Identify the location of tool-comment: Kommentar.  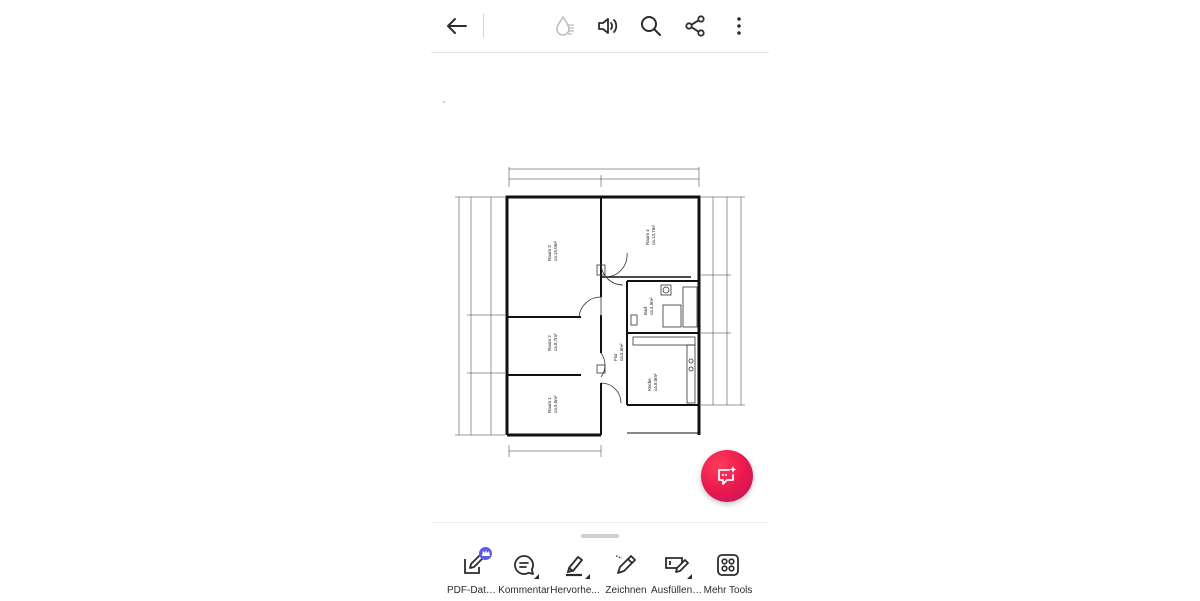
(524, 575).